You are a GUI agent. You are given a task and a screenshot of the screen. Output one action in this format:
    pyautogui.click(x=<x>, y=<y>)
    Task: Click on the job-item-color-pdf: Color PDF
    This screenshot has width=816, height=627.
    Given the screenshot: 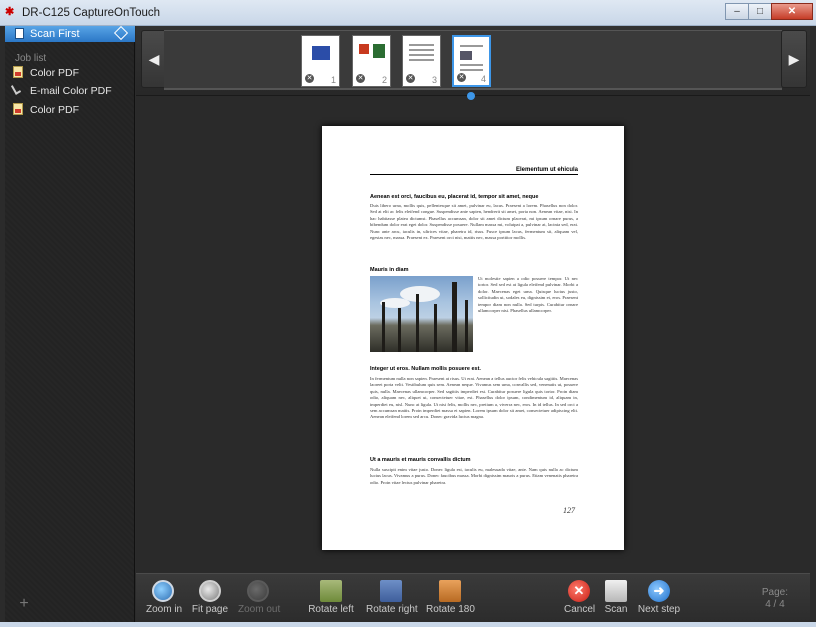 What is the action you would take?
    pyautogui.click(x=70, y=73)
    